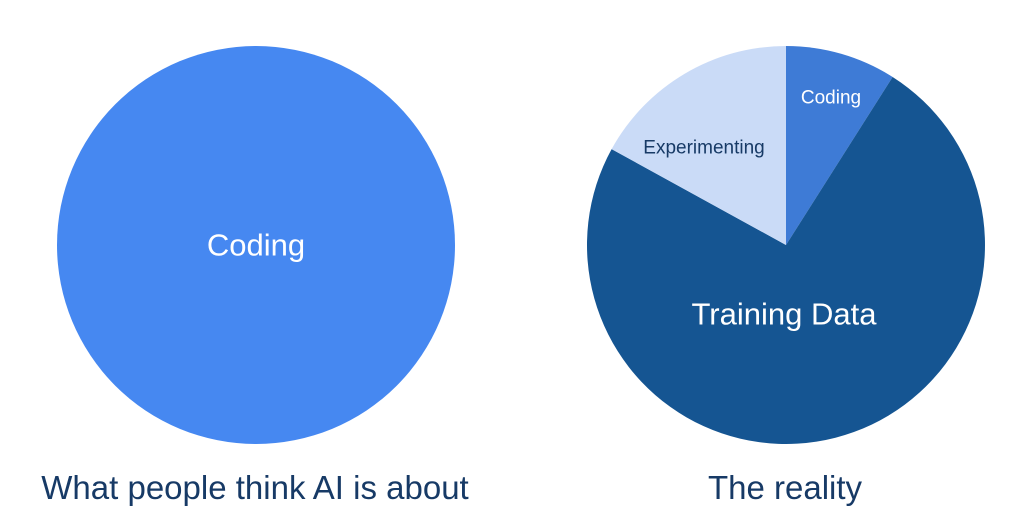 Image resolution: width=1025 pixels, height=525 pixels. Describe the element at coordinates (703, 148) in the screenshot. I see `pie-label-reality-experimenting: Experimenting` at that location.